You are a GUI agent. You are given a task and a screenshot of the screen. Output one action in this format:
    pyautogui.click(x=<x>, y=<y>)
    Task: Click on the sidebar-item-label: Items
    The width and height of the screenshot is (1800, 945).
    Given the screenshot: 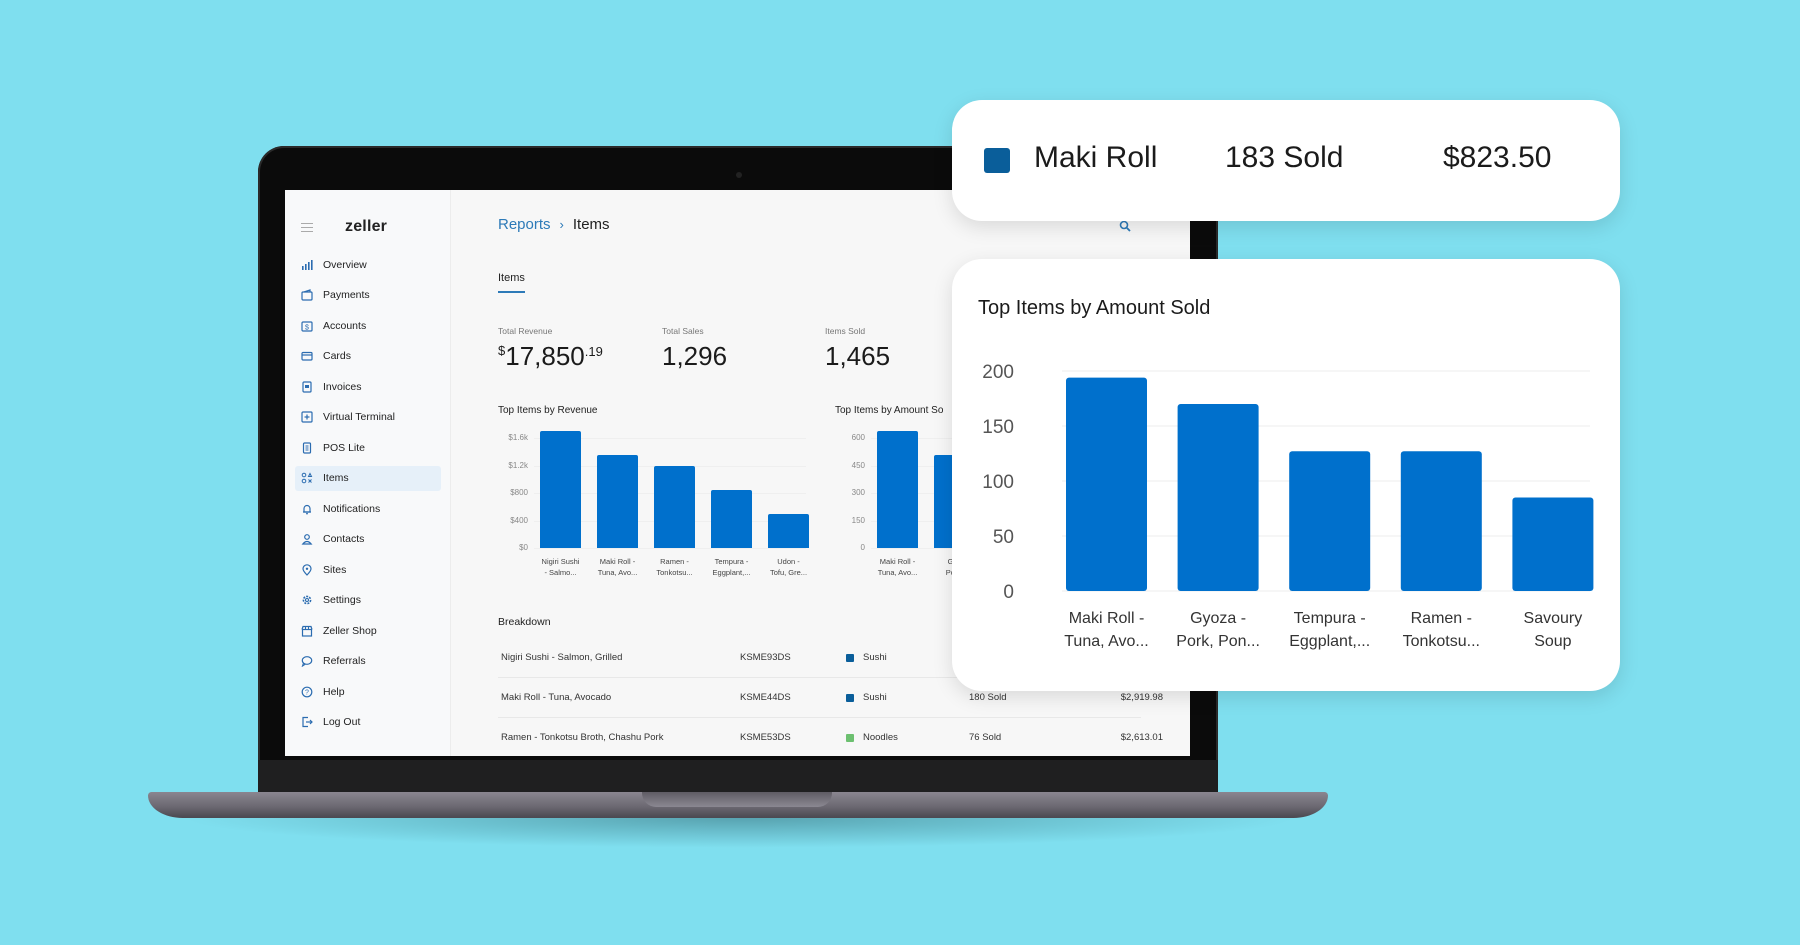 What is the action you would take?
    pyautogui.click(x=336, y=478)
    